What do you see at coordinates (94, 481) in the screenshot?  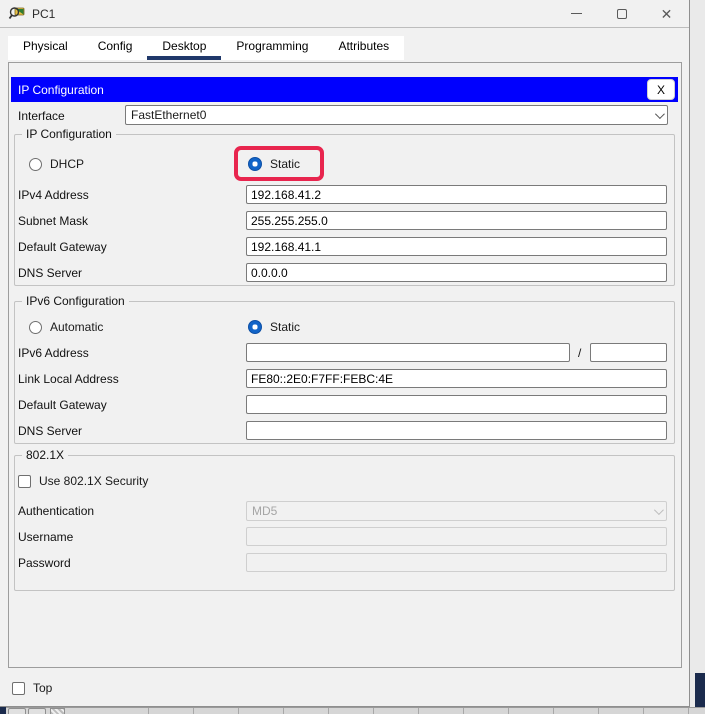 I see `use-dot1x-security-label: Use 802.1X Security` at bounding box center [94, 481].